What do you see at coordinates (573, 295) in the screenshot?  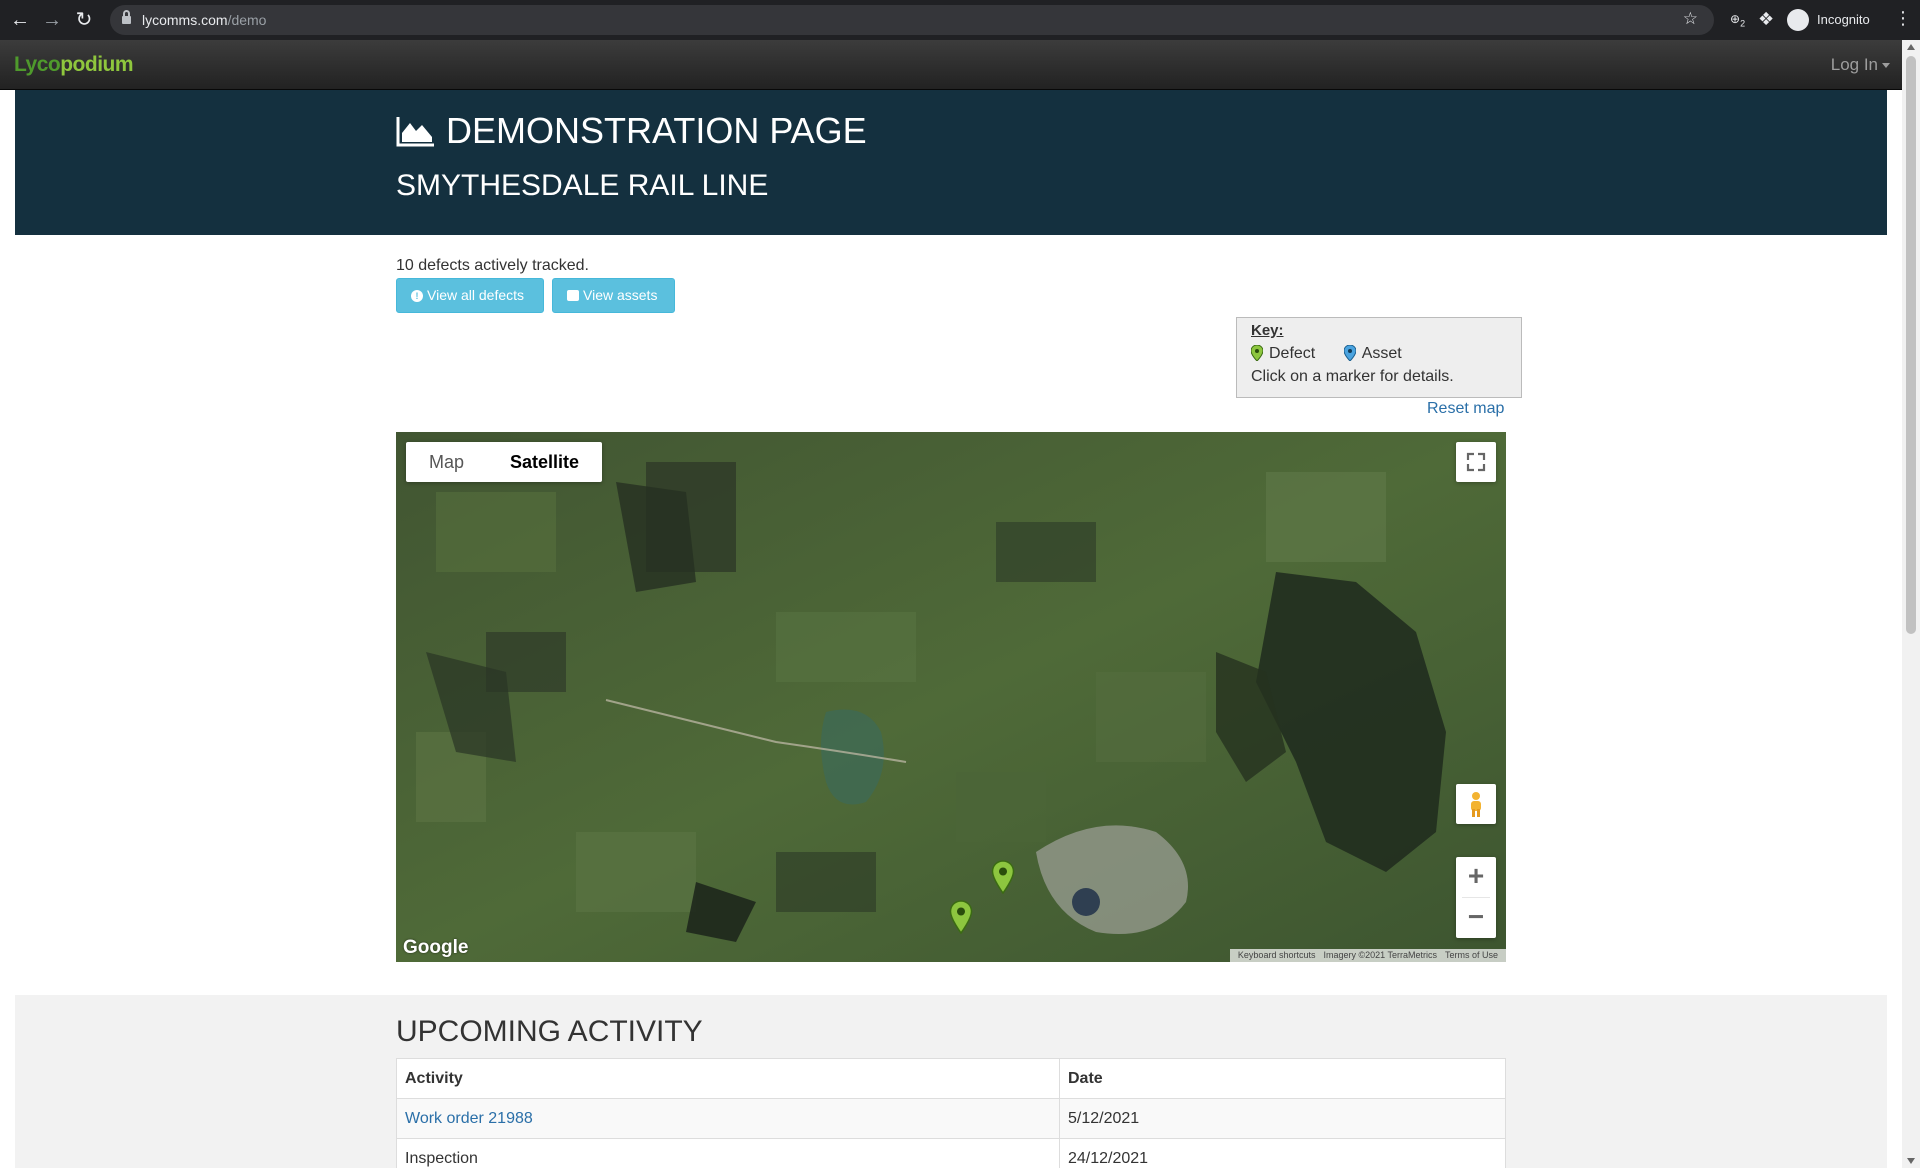 I see `monitor-icon` at bounding box center [573, 295].